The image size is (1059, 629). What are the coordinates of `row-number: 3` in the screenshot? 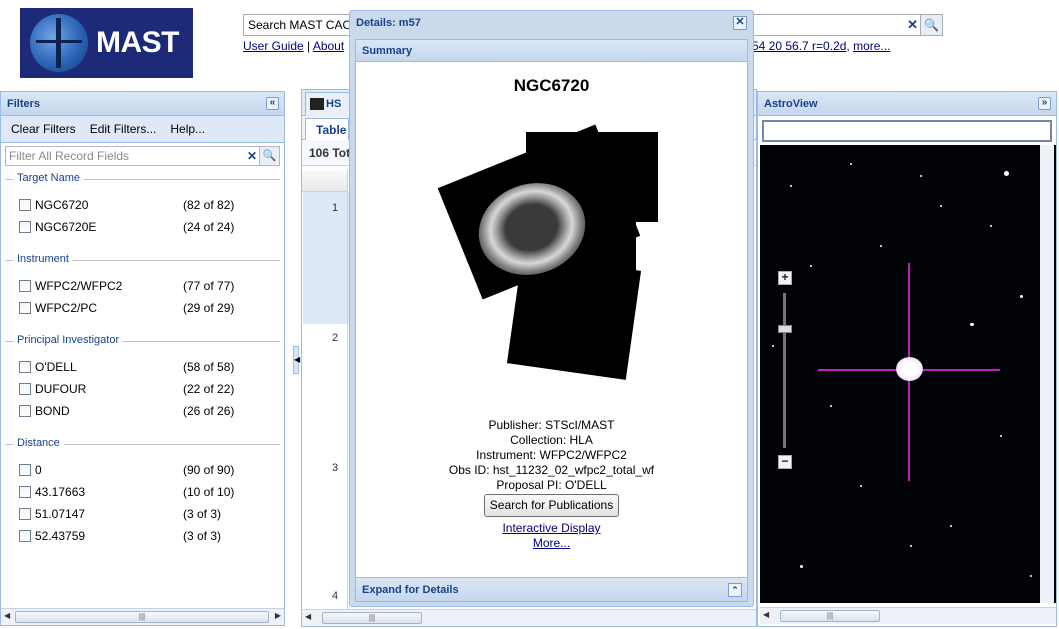 It's located at (335, 468).